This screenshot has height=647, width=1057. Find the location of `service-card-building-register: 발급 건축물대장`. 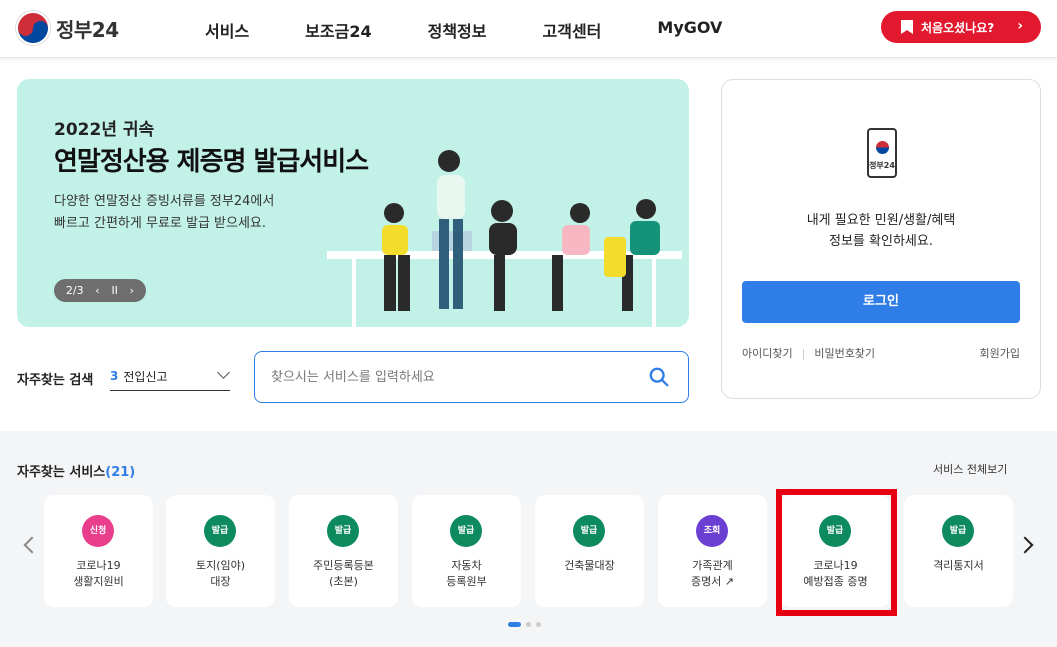

service-card-building-register: 발급 건축물대장 is located at coordinates (589, 551).